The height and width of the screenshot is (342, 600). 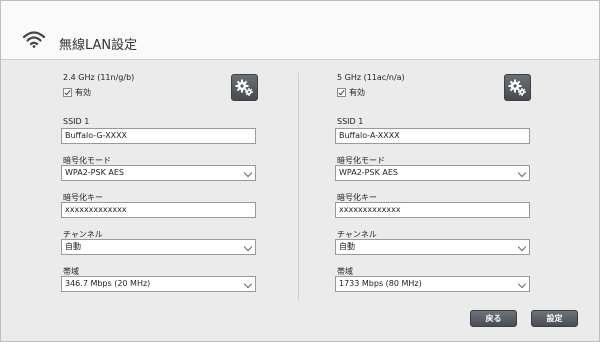 What do you see at coordinates (98, 45) in the screenshot?
I see `page-title: 無線LAN設定` at bounding box center [98, 45].